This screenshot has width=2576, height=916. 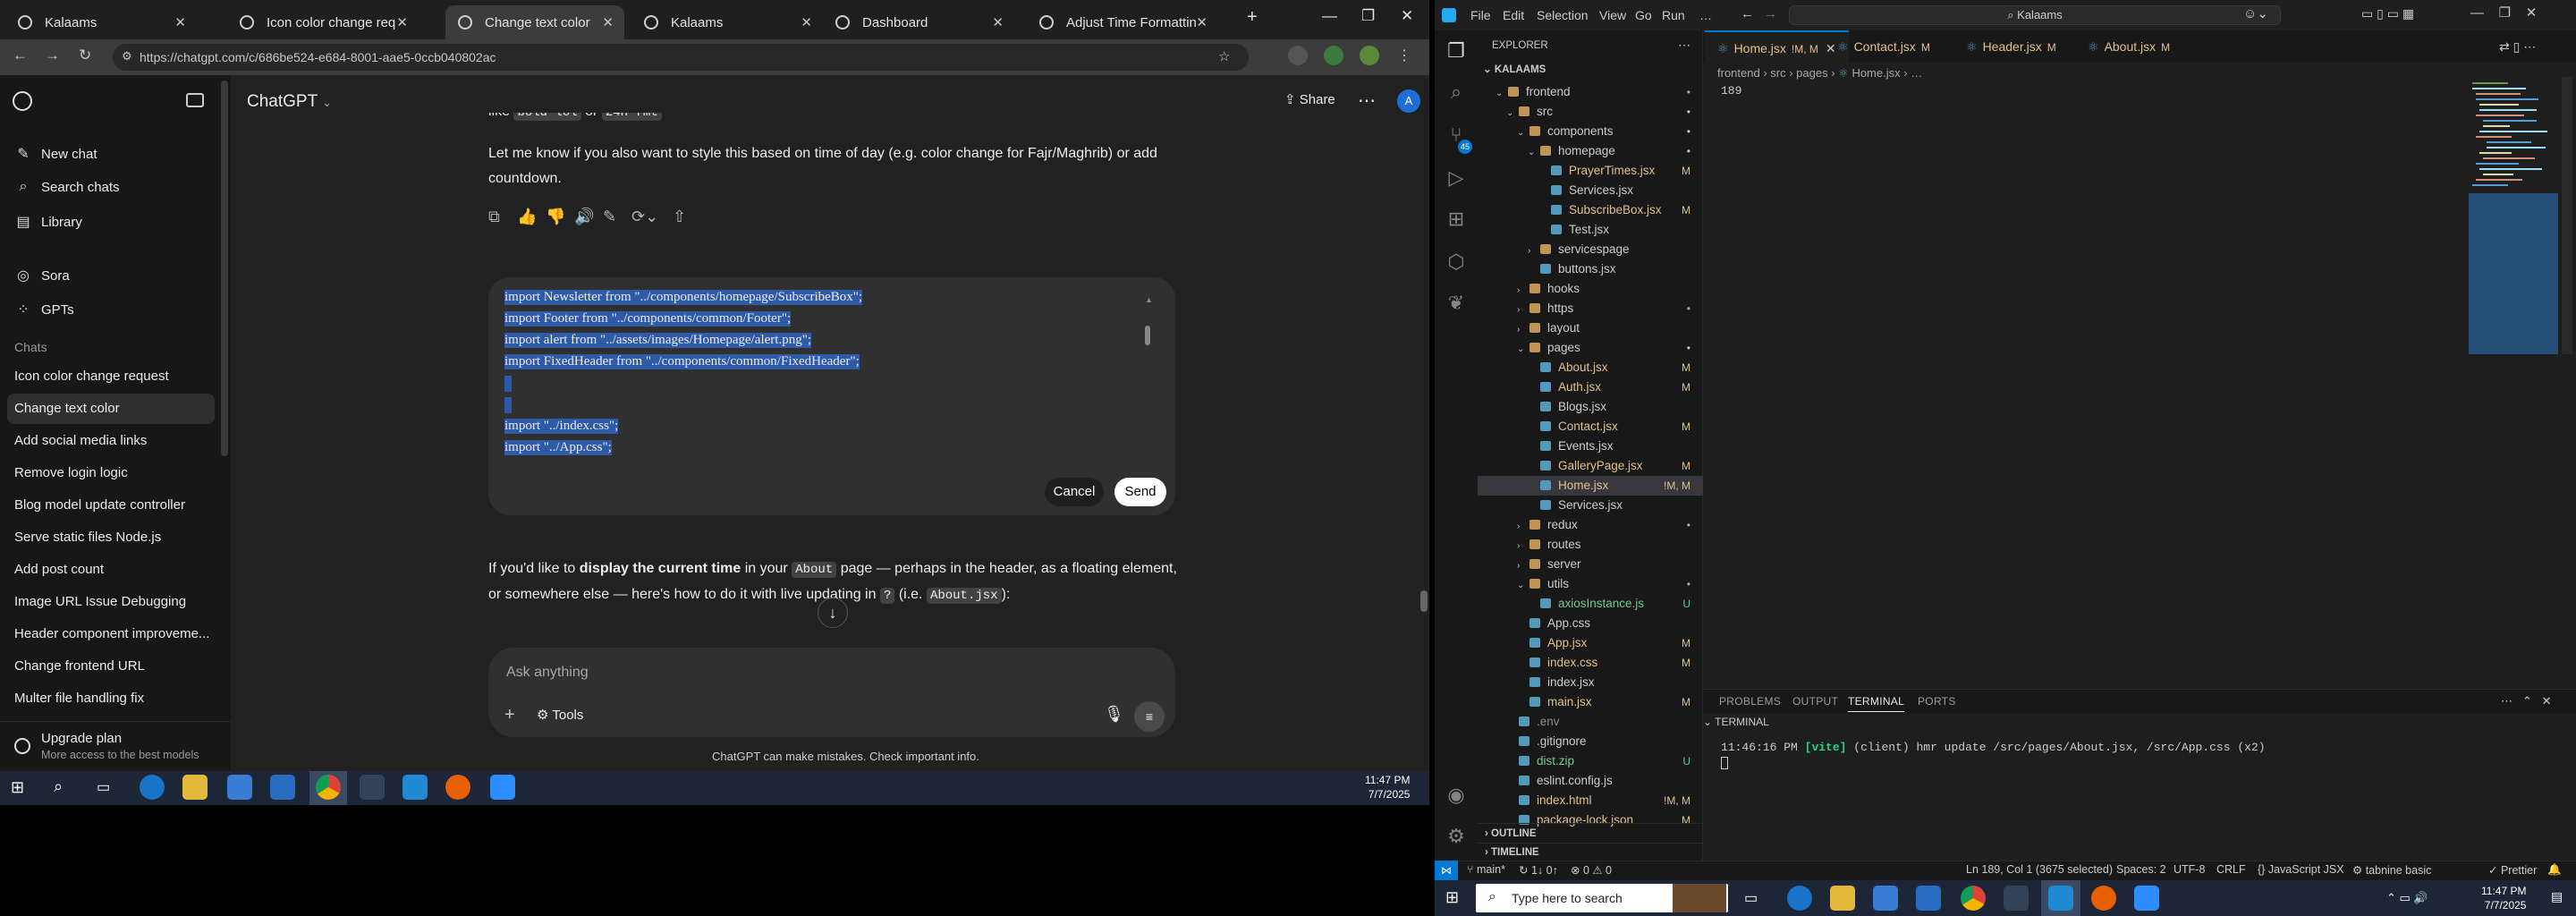 I want to click on task-view-icon: ▭, so click(x=1751, y=898).